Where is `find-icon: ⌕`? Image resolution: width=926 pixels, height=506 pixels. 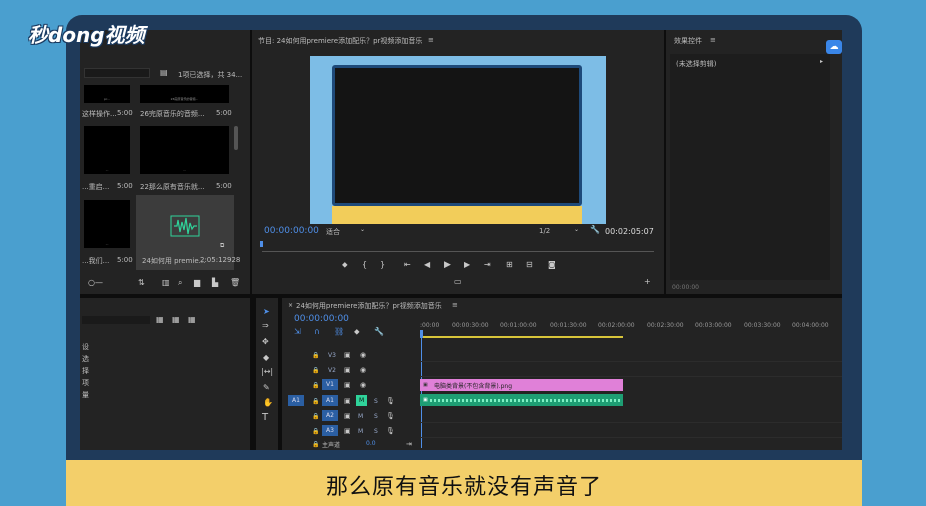
find-icon: ⌕ is located at coordinates (180, 283).